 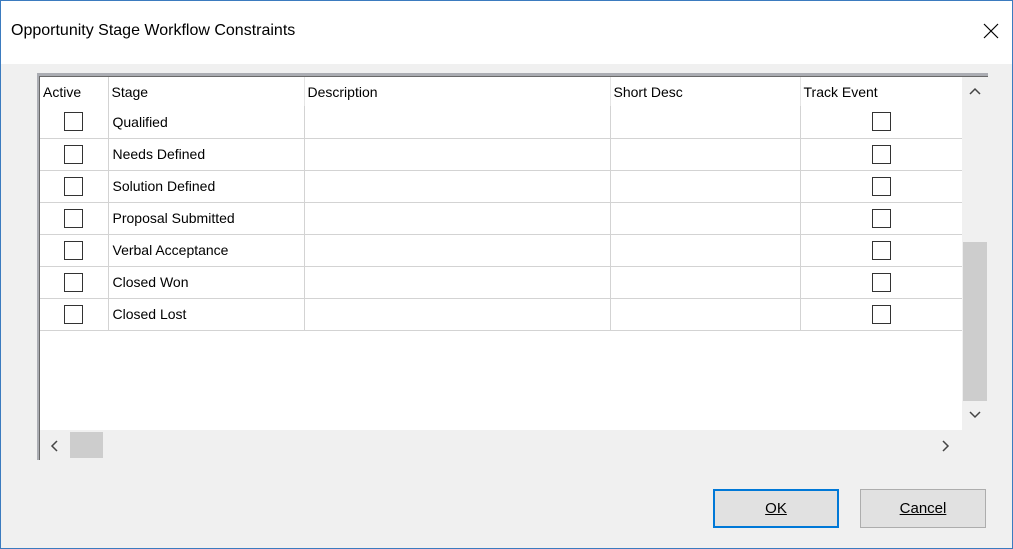 I want to click on table-row: Closed Won, so click(x=501, y=282).